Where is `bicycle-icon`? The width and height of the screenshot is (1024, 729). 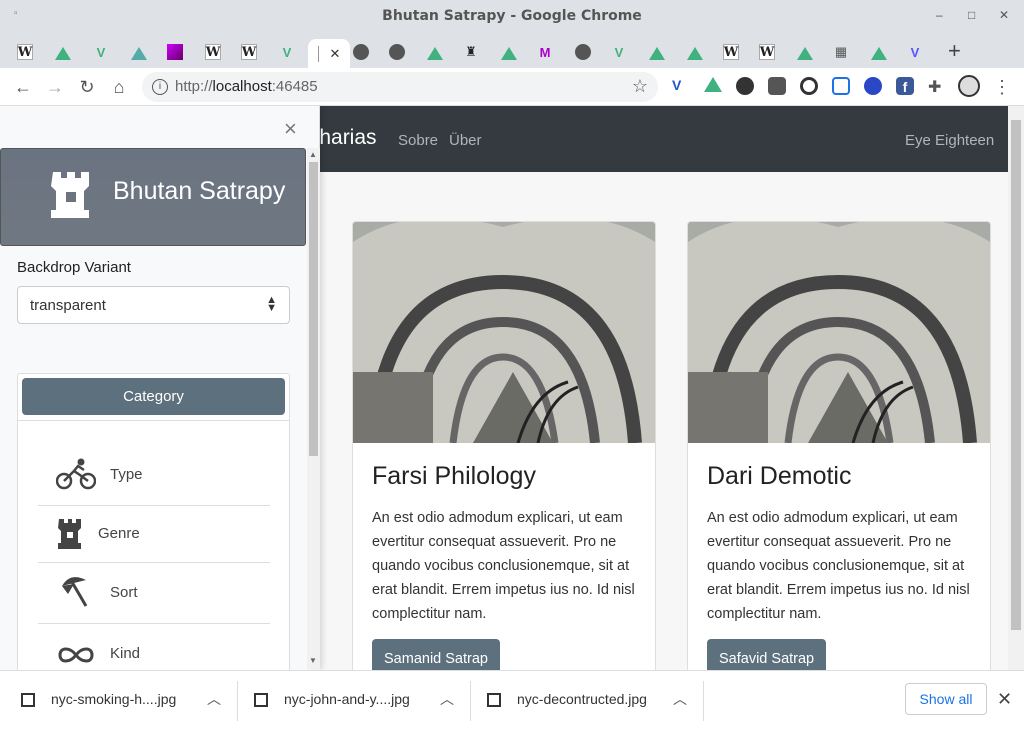
bicycle-icon is located at coordinates (76, 474).